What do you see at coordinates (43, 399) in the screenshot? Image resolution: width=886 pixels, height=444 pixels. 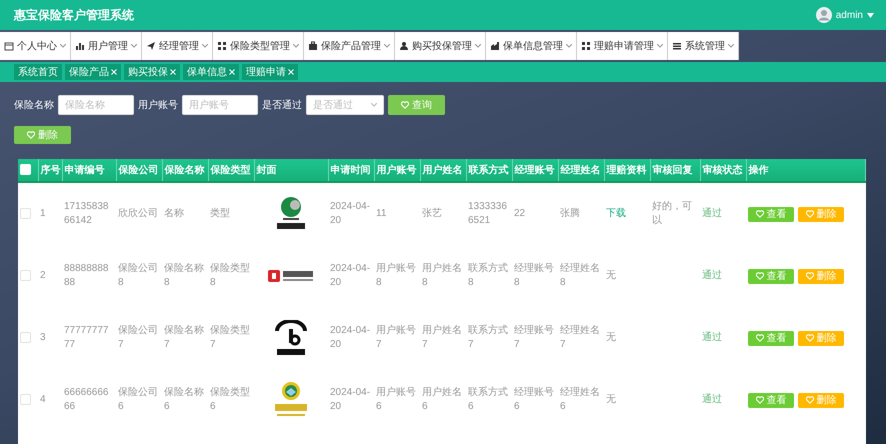 I see `table-cell: 4` at bounding box center [43, 399].